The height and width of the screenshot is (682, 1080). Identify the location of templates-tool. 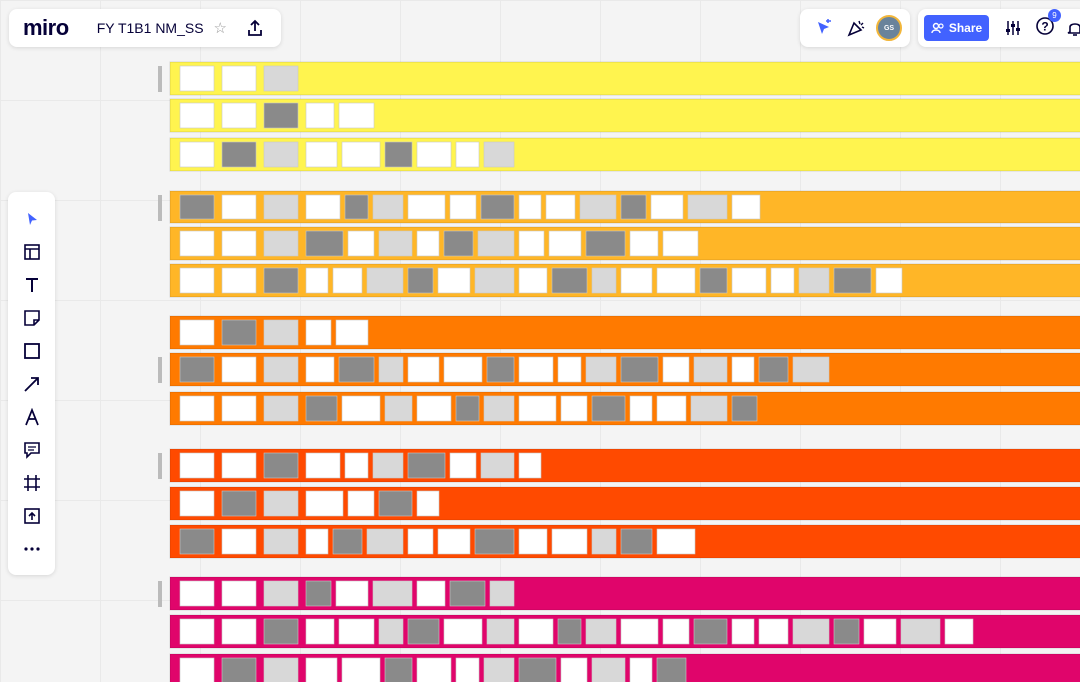
(31, 251).